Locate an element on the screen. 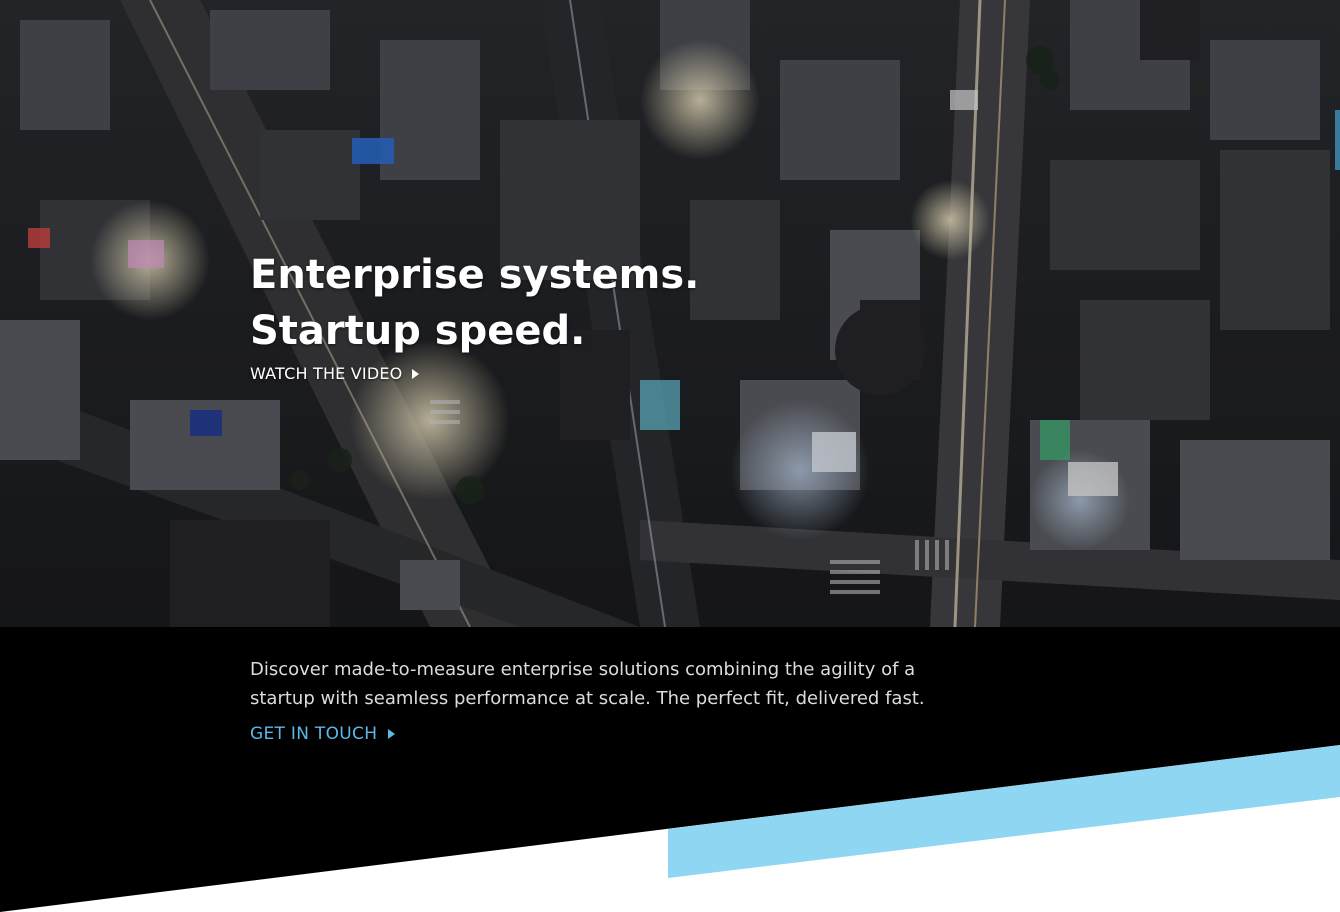 This screenshot has width=1340, height=912. watch-video-label: WATCH THE VIDEO is located at coordinates (326, 373).